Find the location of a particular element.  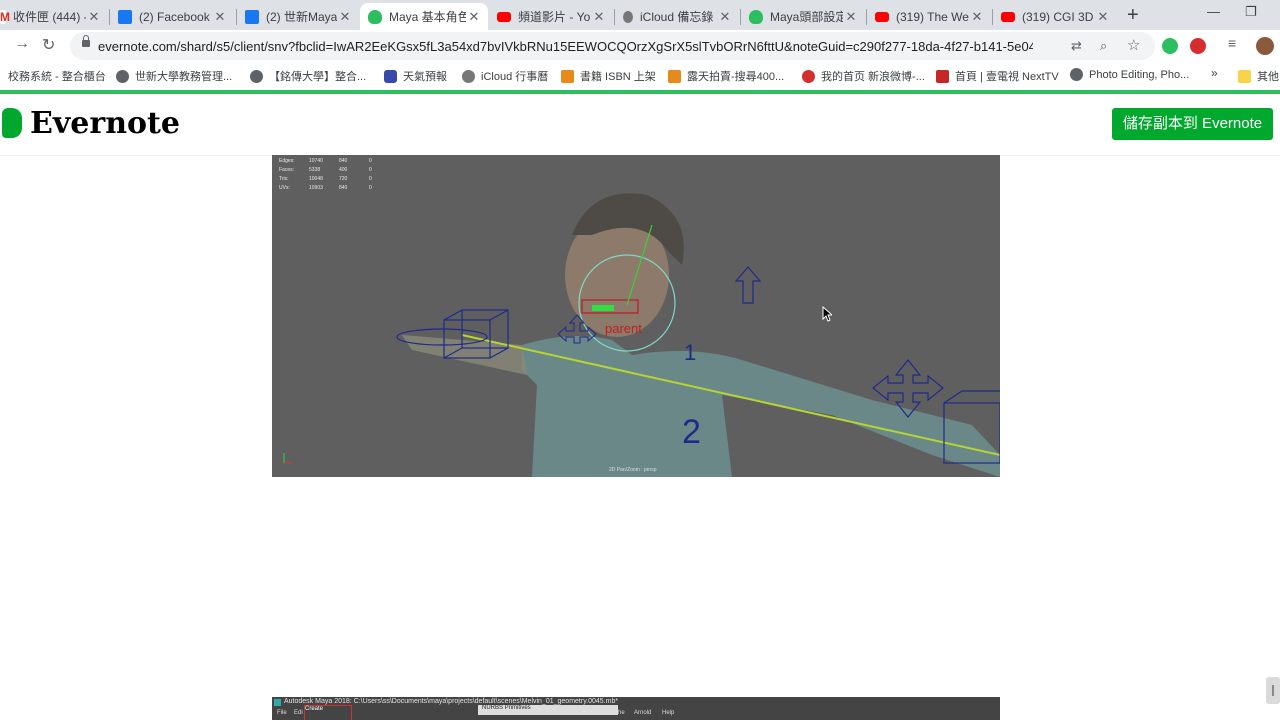

maya-menu-he: he is located at coordinates (621, 713).